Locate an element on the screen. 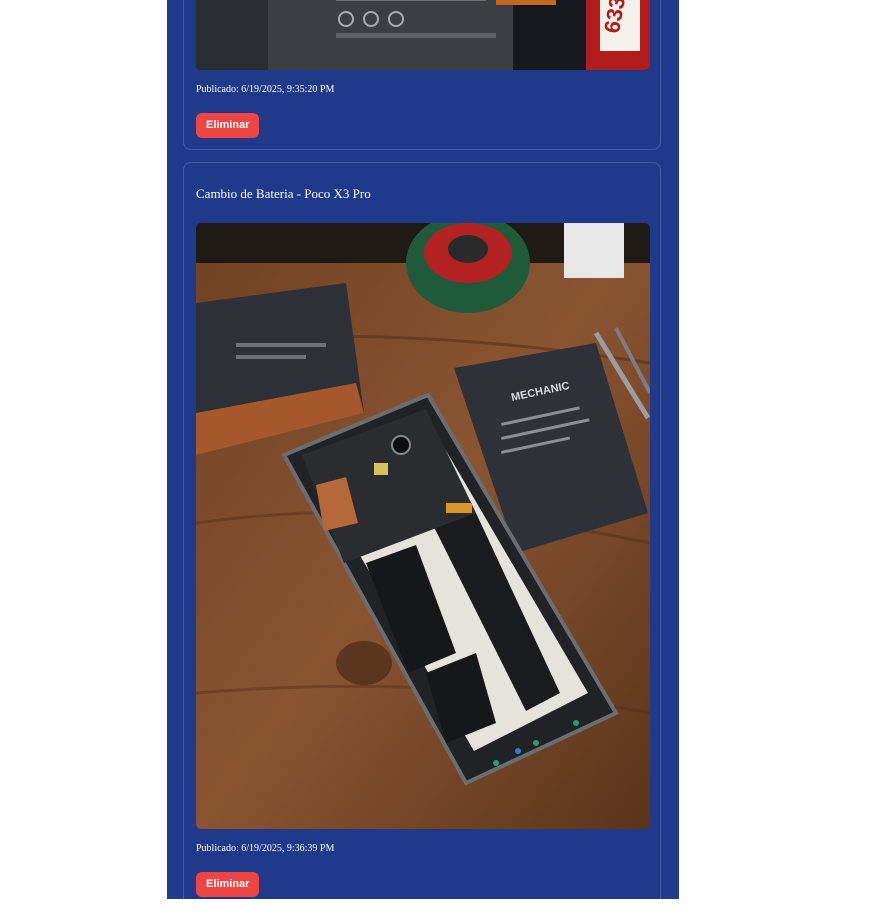  battery-photo-image: 633 is located at coordinates (423, 35).